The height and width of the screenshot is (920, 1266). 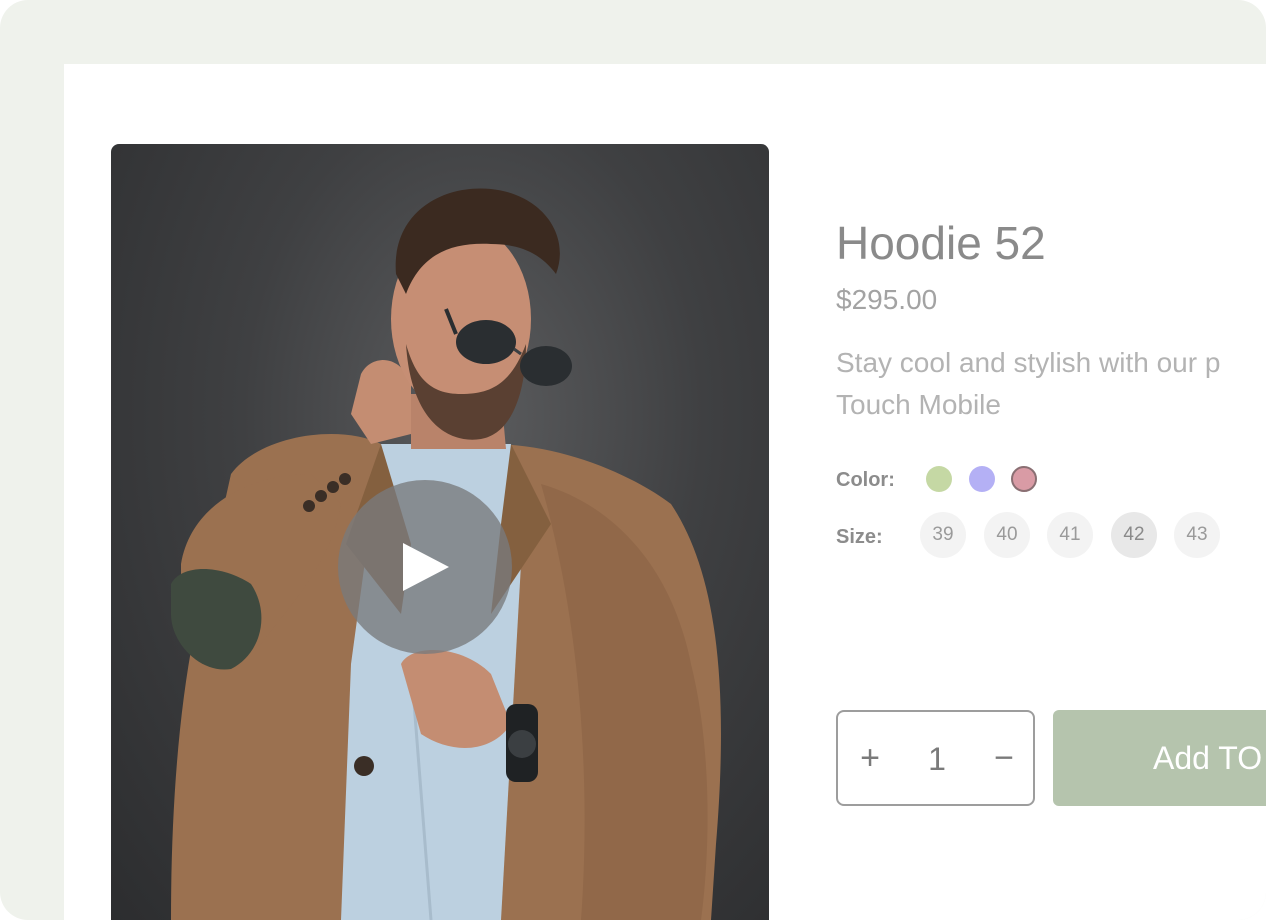 I want to click on description-line: Touch Mobile, so click(x=918, y=404).